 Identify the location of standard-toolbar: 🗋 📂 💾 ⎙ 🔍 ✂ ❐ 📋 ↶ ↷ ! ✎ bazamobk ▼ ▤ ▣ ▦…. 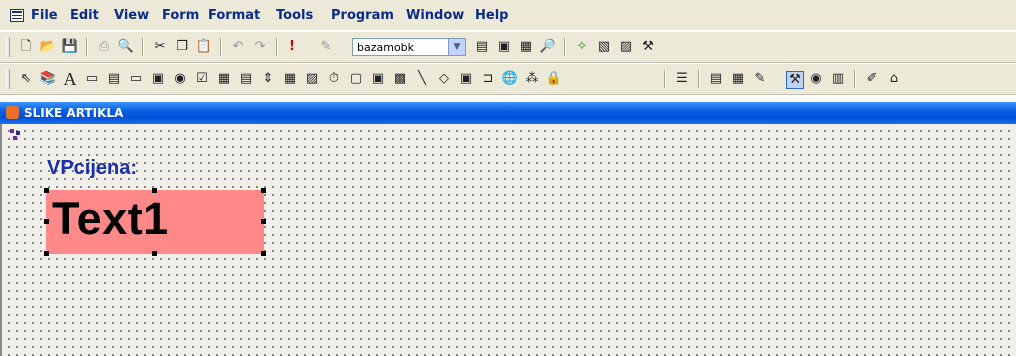
(508, 47).